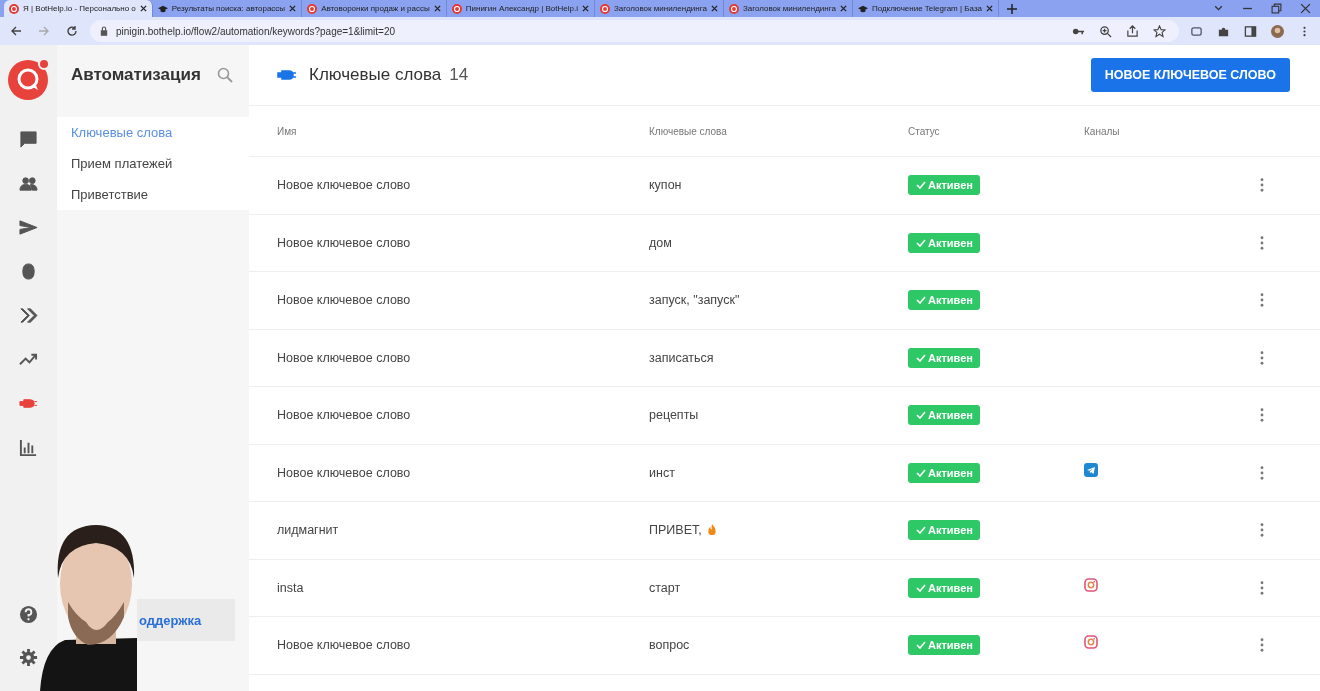 This screenshot has height=691, width=1320. Describe the element at coordinates (459, 75) in the screenshot. I see `keyword-count: 14` at that location.